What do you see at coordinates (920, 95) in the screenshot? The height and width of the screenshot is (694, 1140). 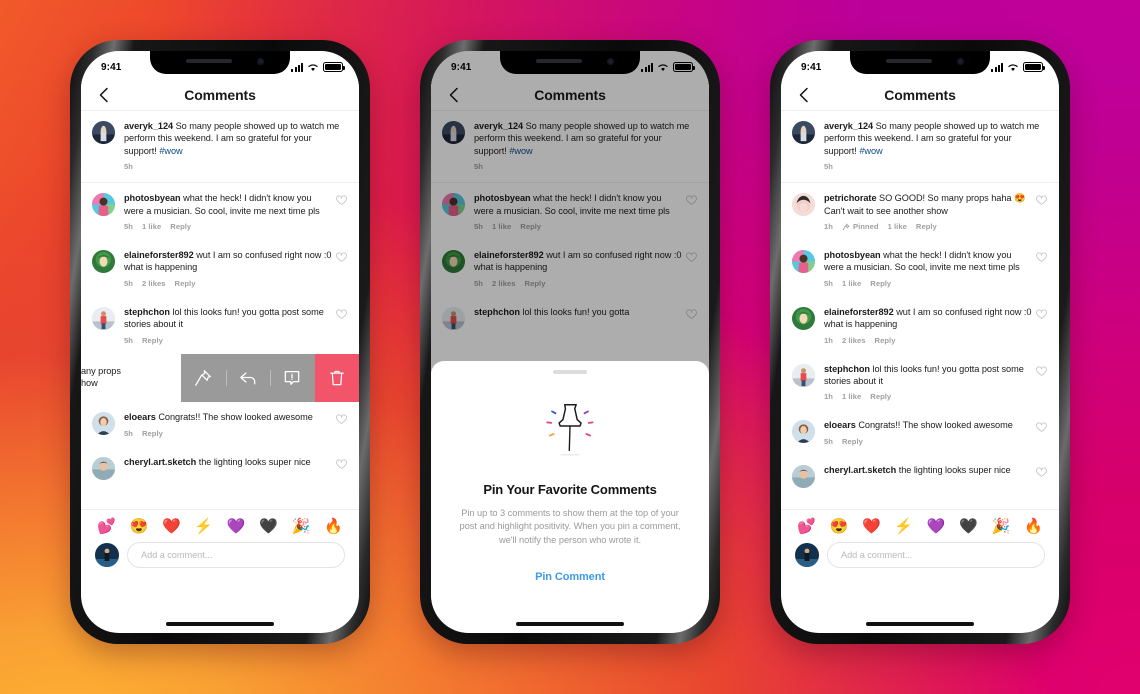 I see `nav-bar: Comments` at bounding box center [920, 95].